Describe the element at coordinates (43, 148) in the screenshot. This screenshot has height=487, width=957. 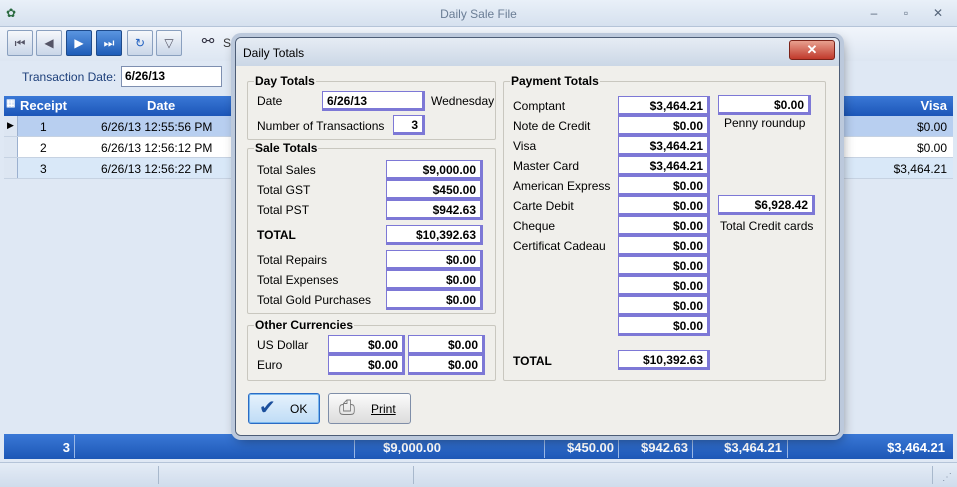
I see `cell-receipt: 2` at that location.